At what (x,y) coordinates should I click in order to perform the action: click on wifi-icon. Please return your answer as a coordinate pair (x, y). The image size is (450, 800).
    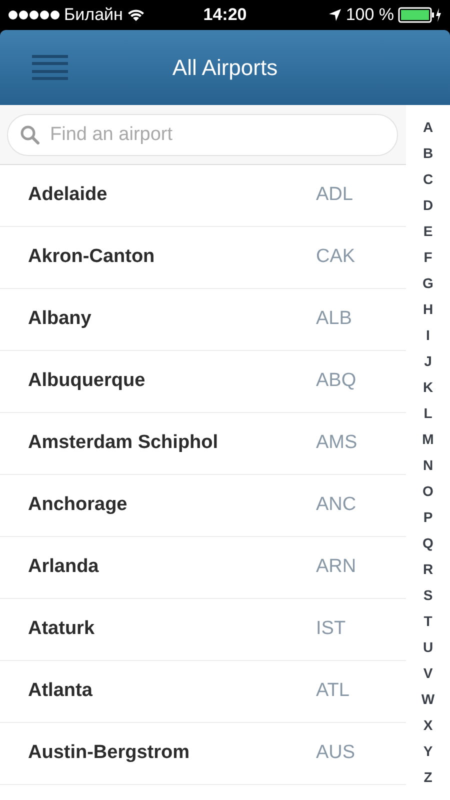
    Looking at the image, I should click on (135, 15).